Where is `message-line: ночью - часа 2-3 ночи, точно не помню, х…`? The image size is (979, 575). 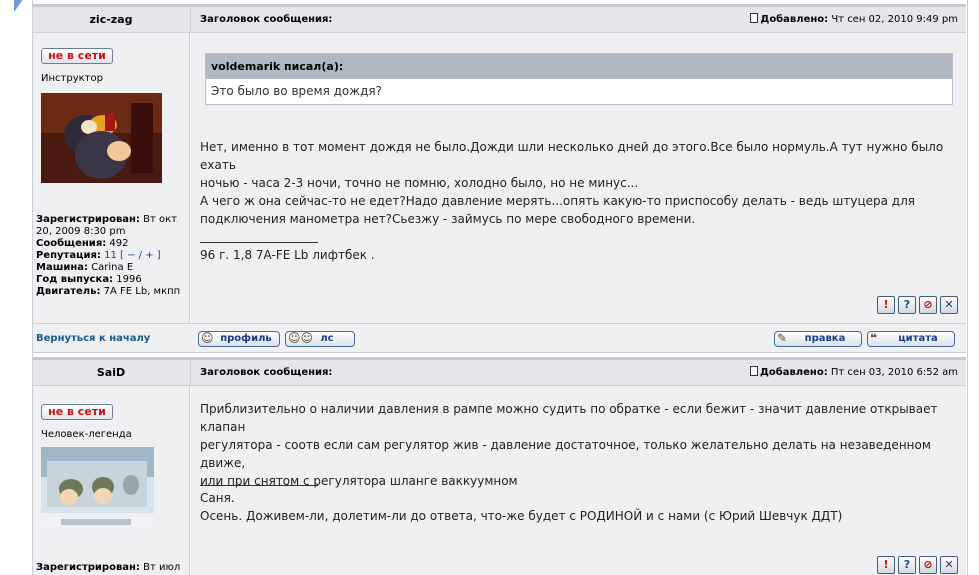 message-line: ночью - часа 2-3 ночи, точно не помню, х… is located at coordinates (419, 183).